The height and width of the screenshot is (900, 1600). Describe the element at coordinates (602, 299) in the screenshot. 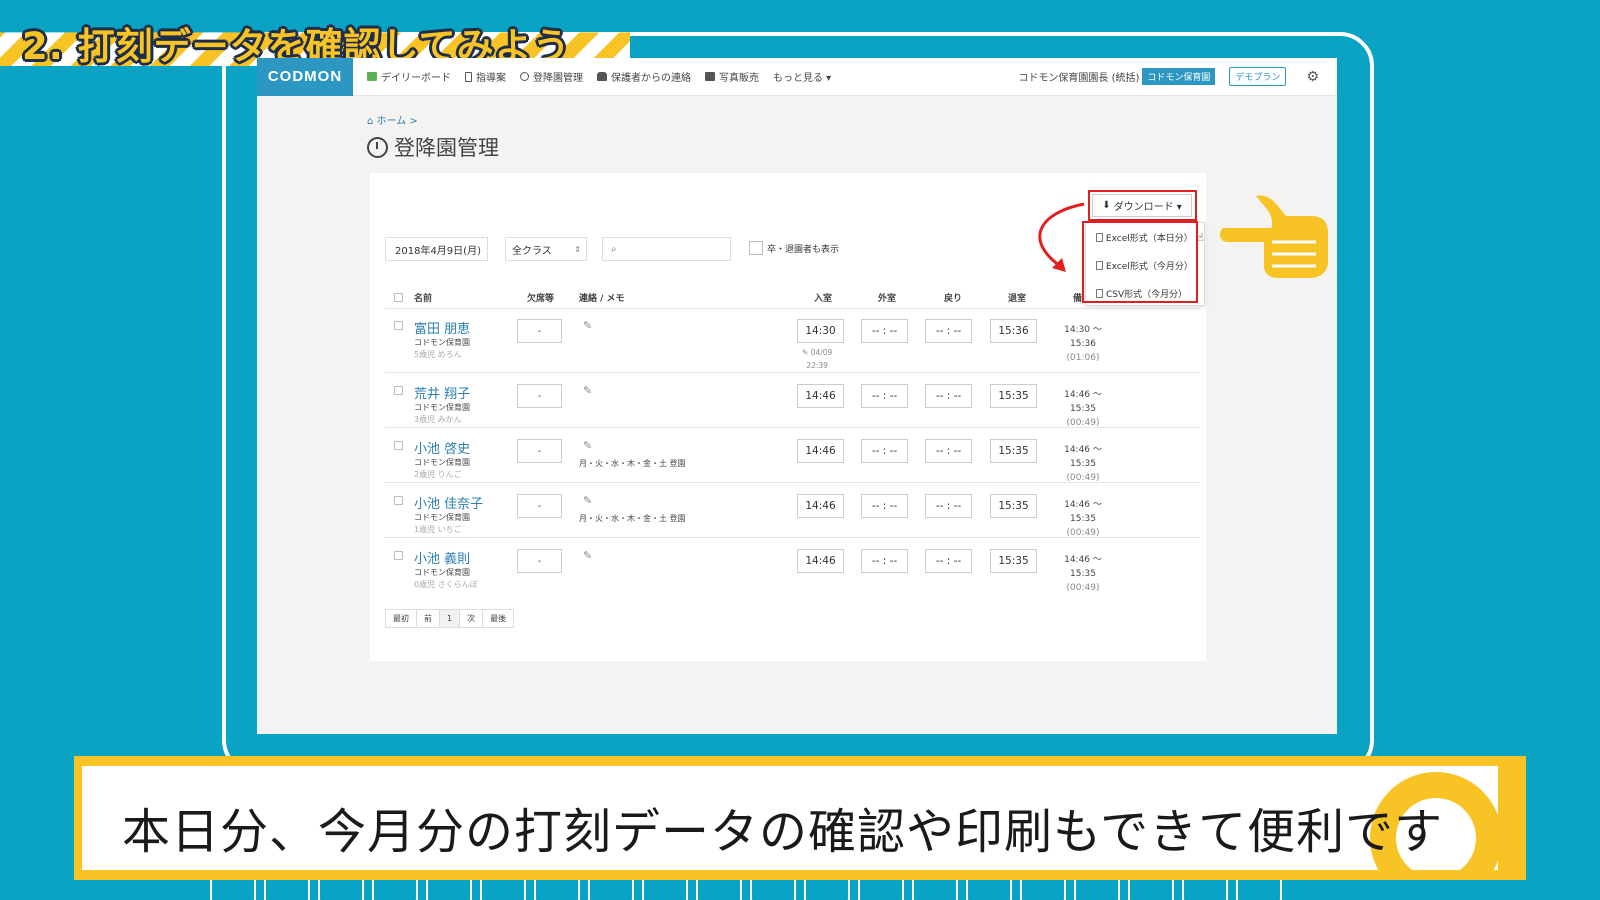

I see `col-header-memo: 連絡 / メモ` at that location.